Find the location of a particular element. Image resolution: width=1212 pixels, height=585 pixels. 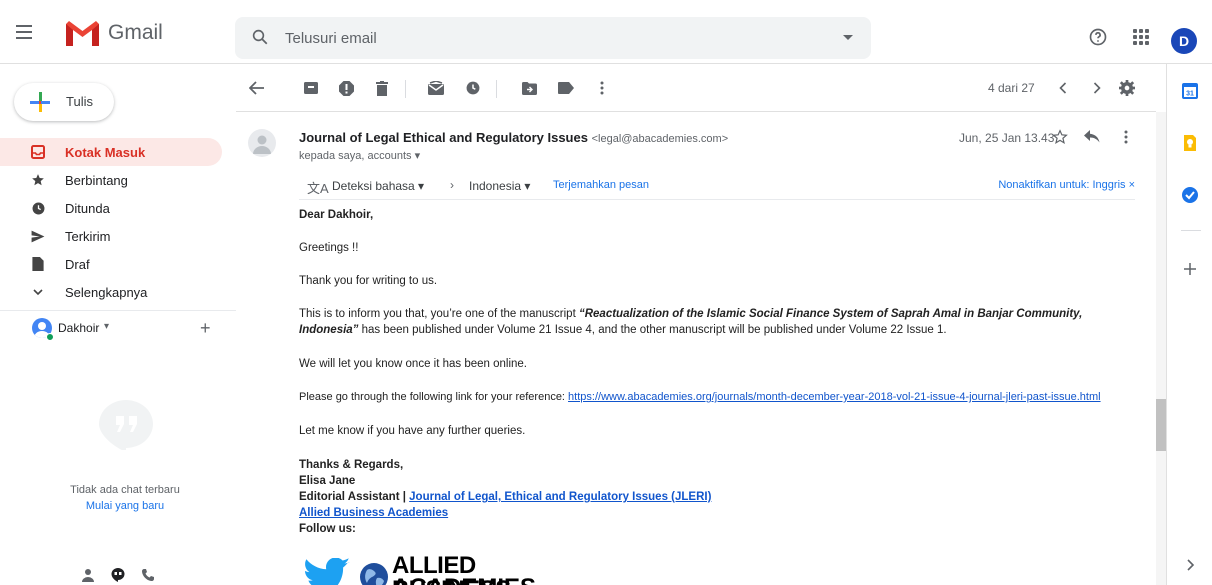

sidebar-item-snoozed: Ditunda is located at coordinates (111, 208).